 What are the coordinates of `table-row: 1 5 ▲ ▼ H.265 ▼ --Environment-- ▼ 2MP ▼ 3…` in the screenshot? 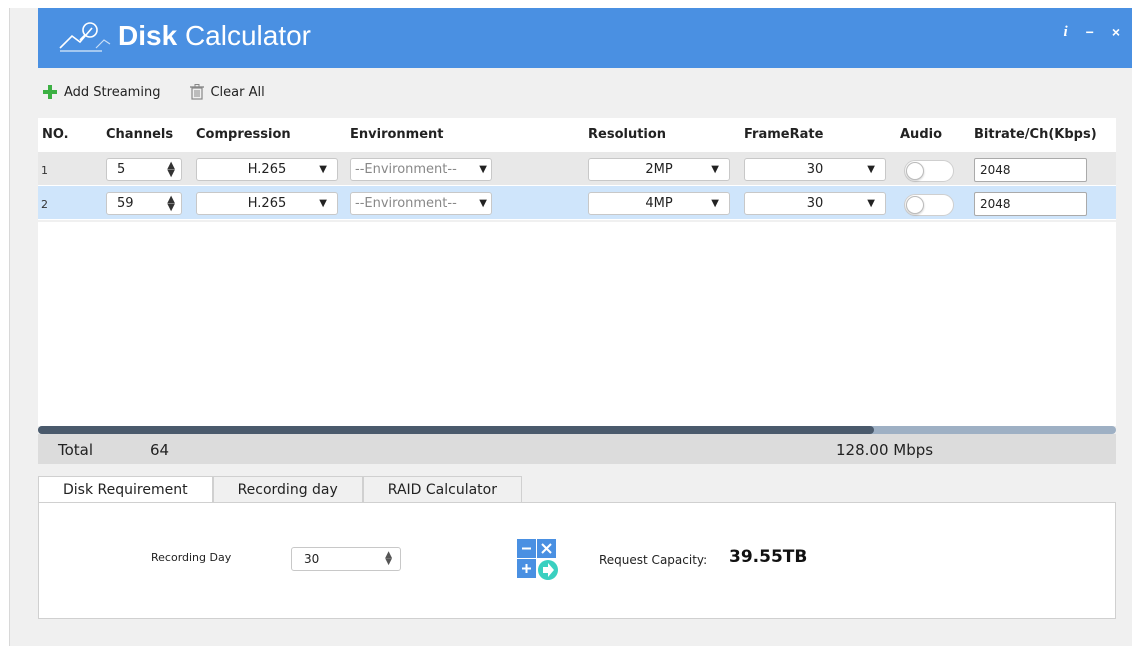 It's located at (577, 169).